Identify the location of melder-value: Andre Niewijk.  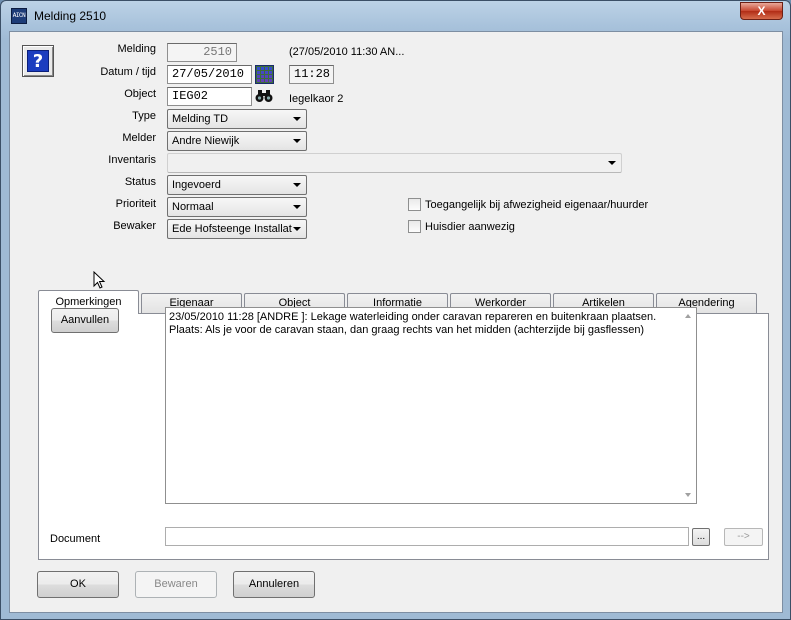
(206, 141).